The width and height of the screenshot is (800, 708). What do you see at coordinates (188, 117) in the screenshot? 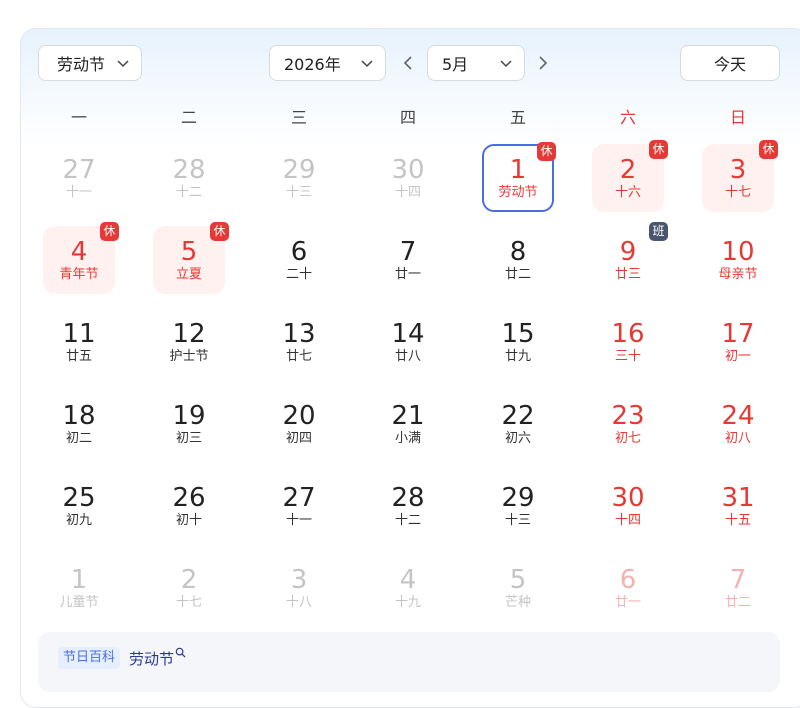
I see `weekday-label: 二` at bounding box center [188, 117].